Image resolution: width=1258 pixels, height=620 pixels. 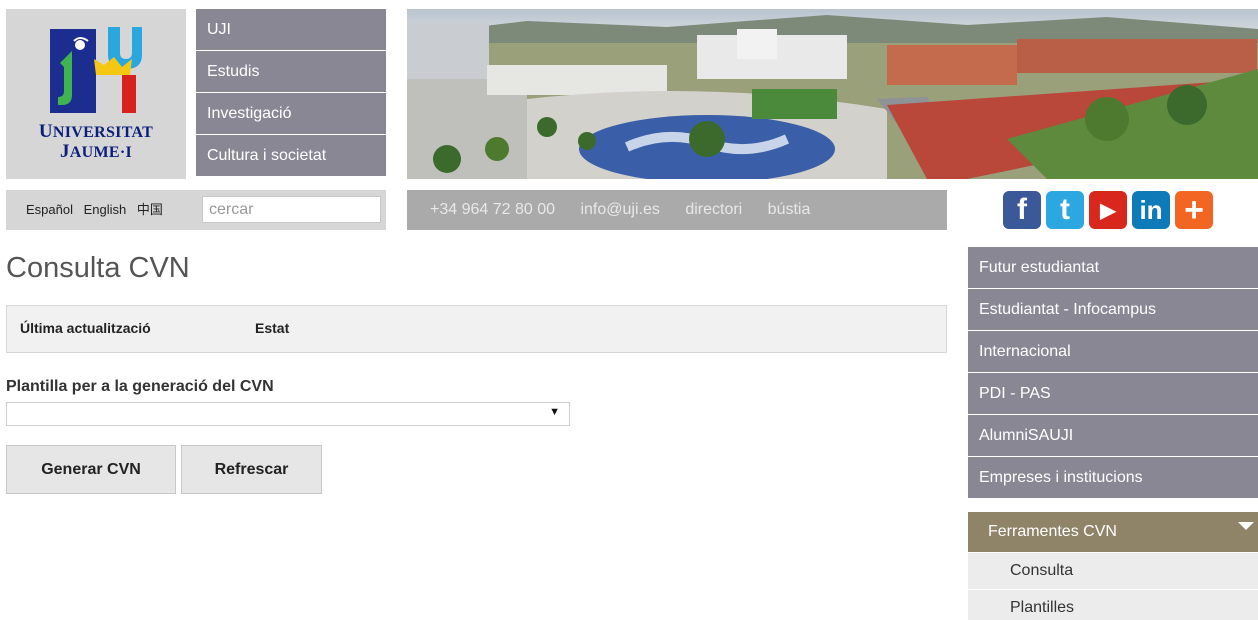 What do you see at coordinates (272, 328) in the screenshot?
I see `column-header-status: Estat` at bounding box center [272, 328].